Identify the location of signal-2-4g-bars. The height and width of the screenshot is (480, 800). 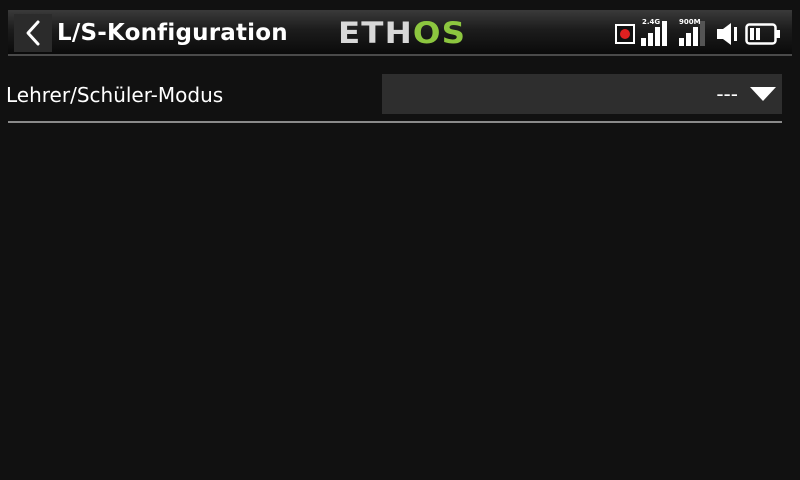
(658, 32).